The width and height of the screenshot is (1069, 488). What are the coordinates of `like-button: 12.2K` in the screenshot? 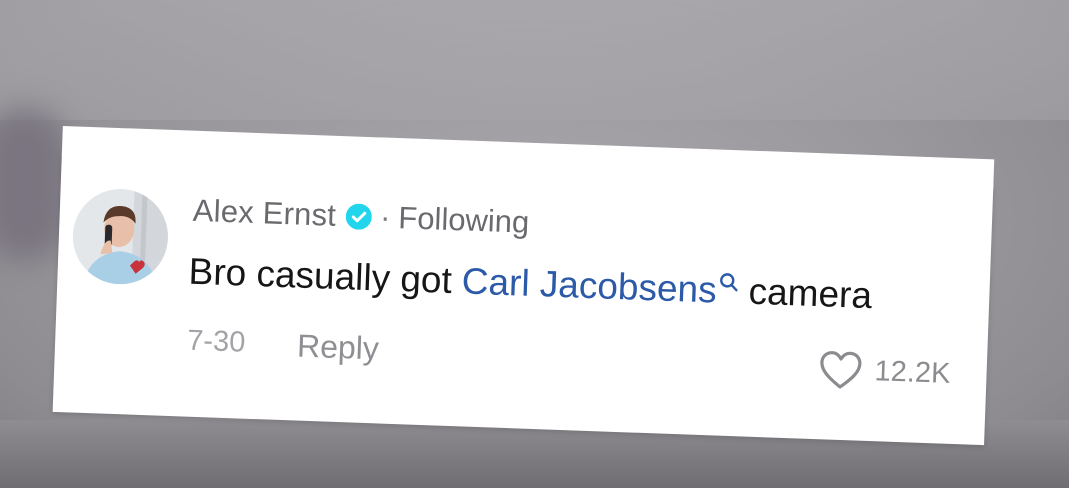 It's located at (884, 371).